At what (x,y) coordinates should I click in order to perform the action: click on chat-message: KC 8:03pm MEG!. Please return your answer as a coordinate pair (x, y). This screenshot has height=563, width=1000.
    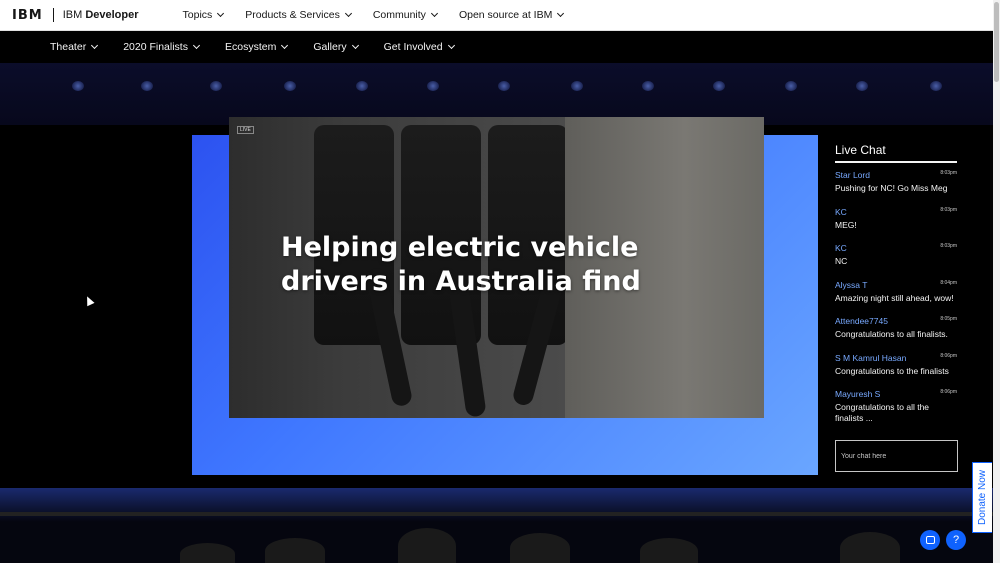
    Looking at the image, I should click on (896, 222).